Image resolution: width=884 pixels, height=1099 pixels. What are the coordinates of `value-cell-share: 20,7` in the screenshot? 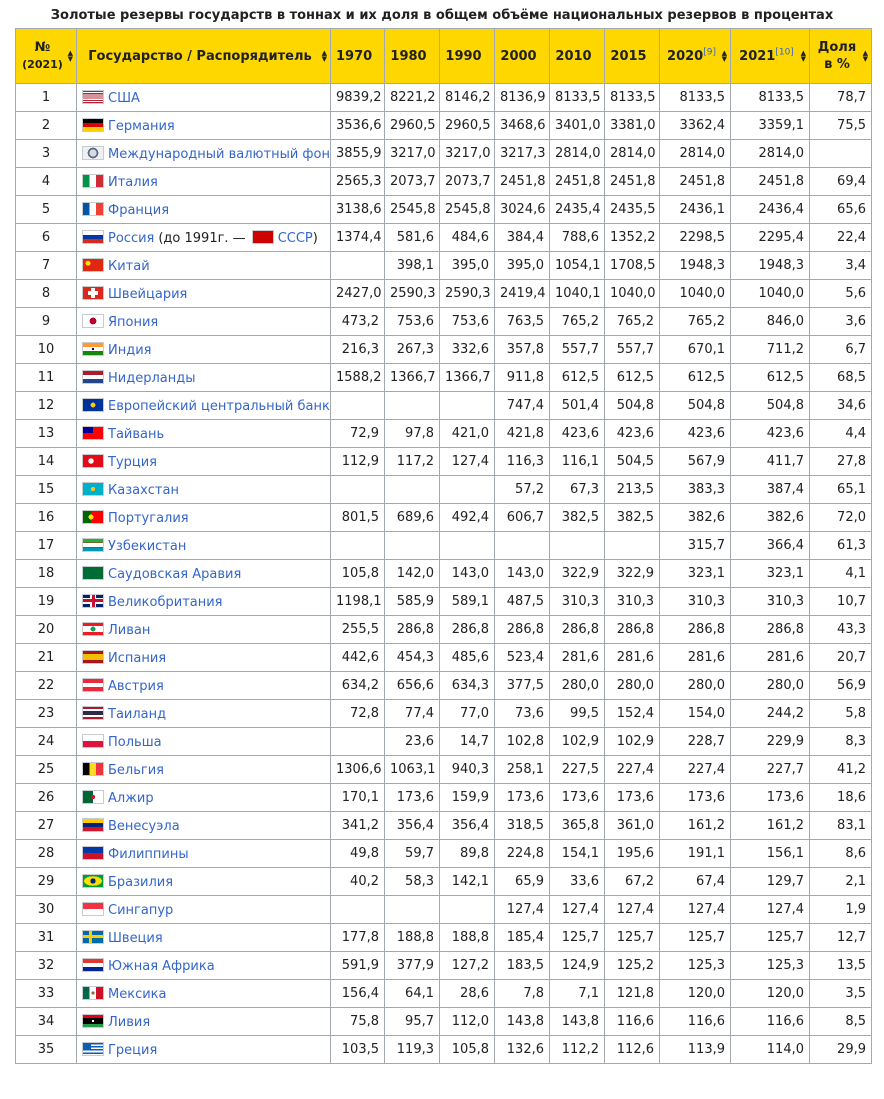 It's located at (840, 657).